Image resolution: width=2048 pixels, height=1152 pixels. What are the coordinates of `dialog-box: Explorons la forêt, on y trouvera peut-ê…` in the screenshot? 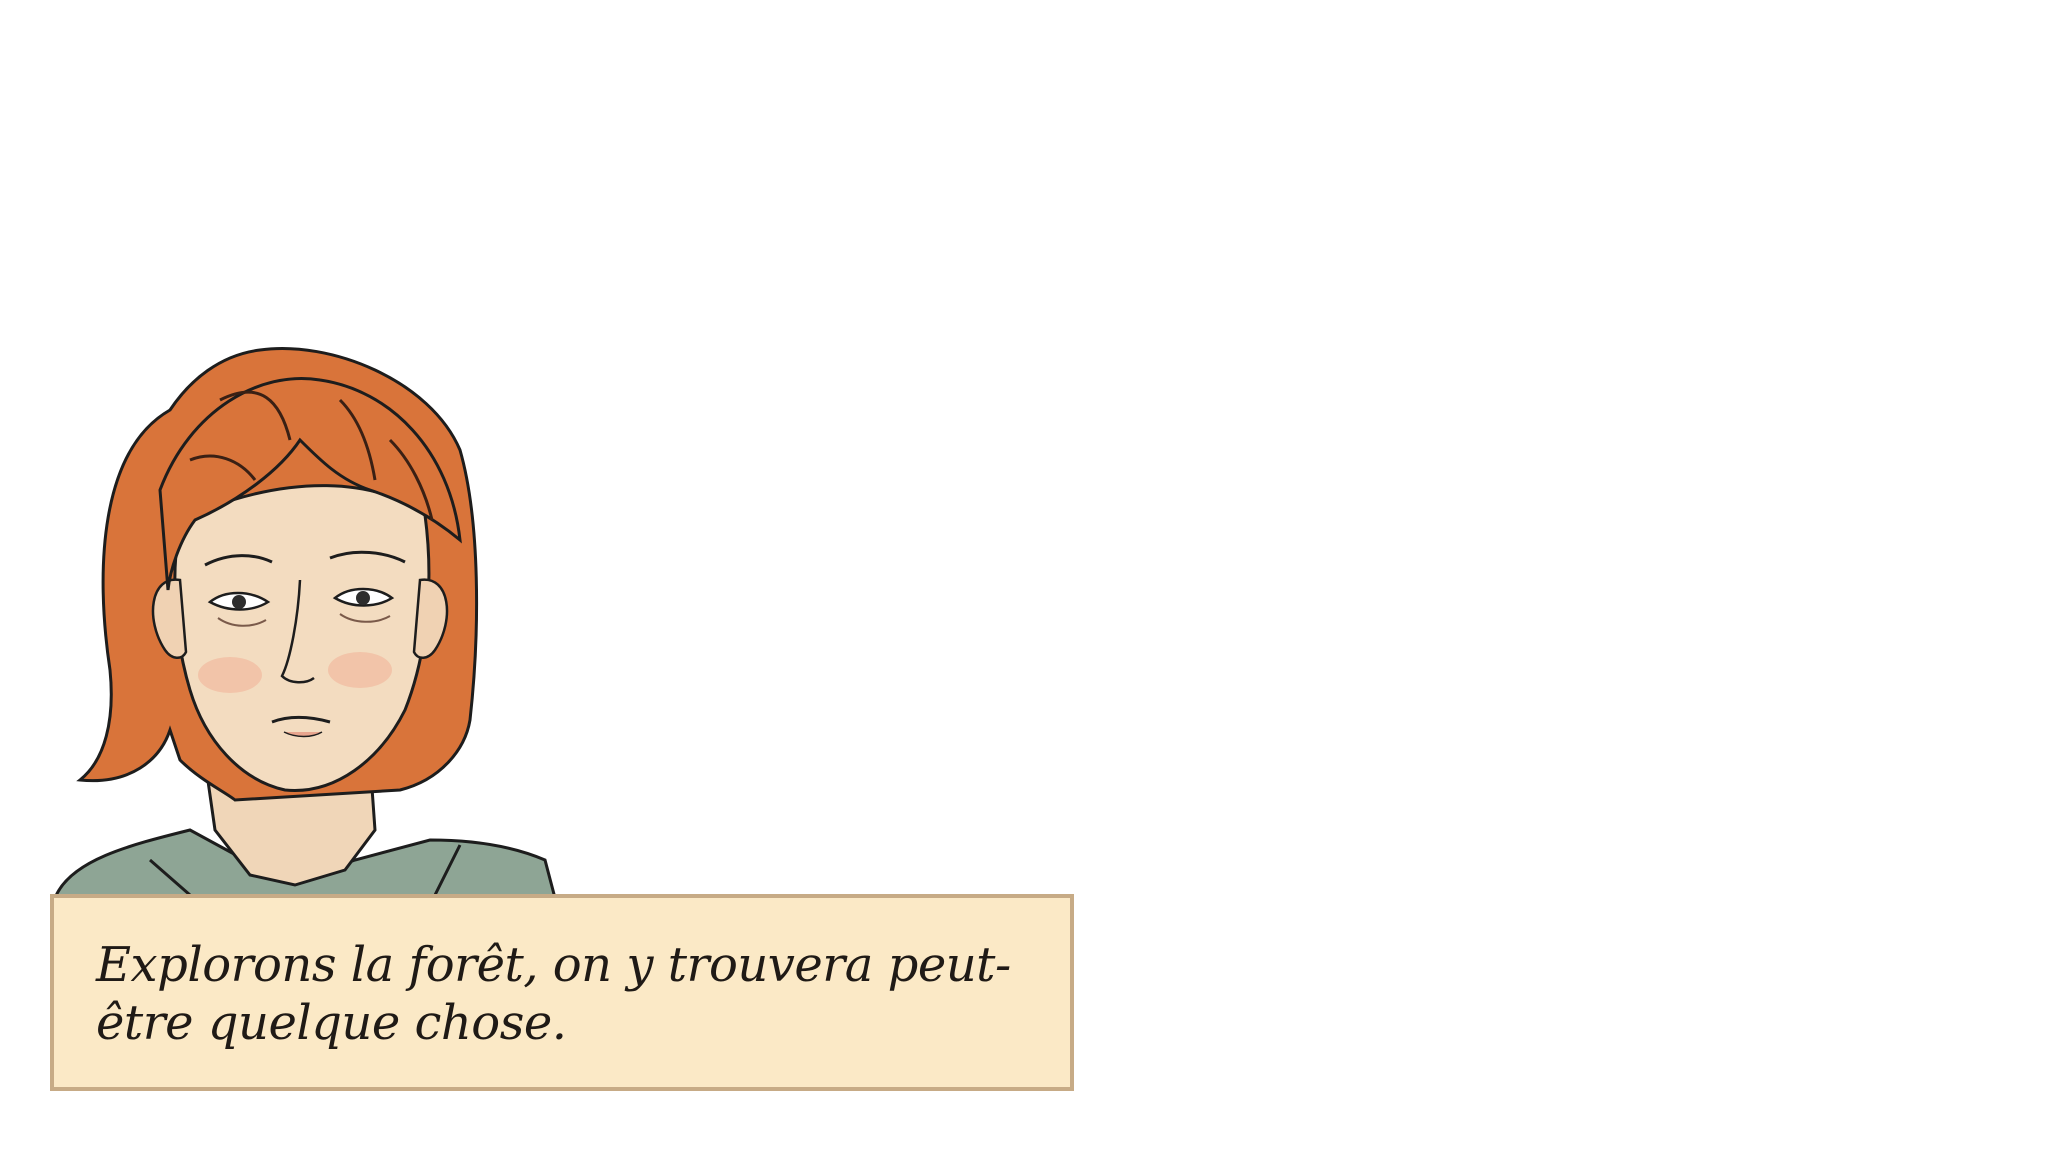 It's located at (562, 992).